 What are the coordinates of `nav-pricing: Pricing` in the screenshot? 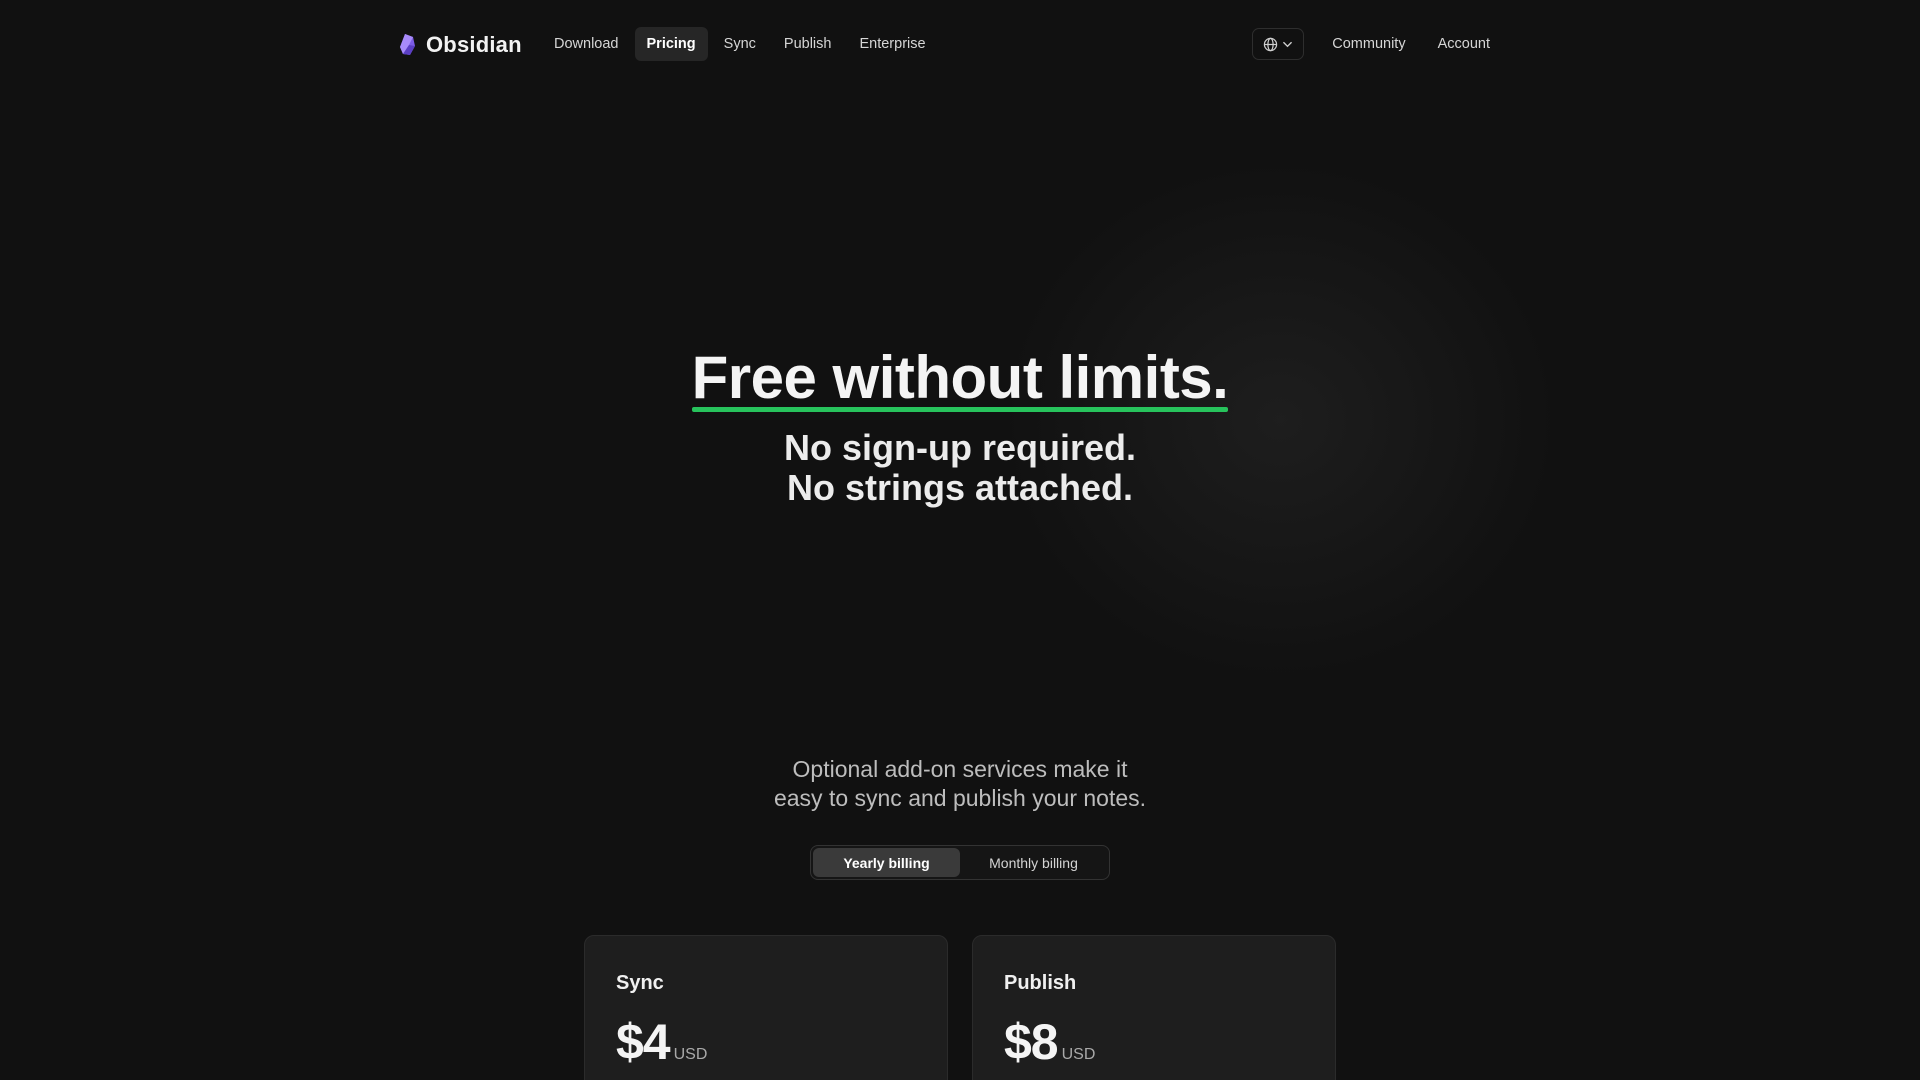 It's located at (671, 44).